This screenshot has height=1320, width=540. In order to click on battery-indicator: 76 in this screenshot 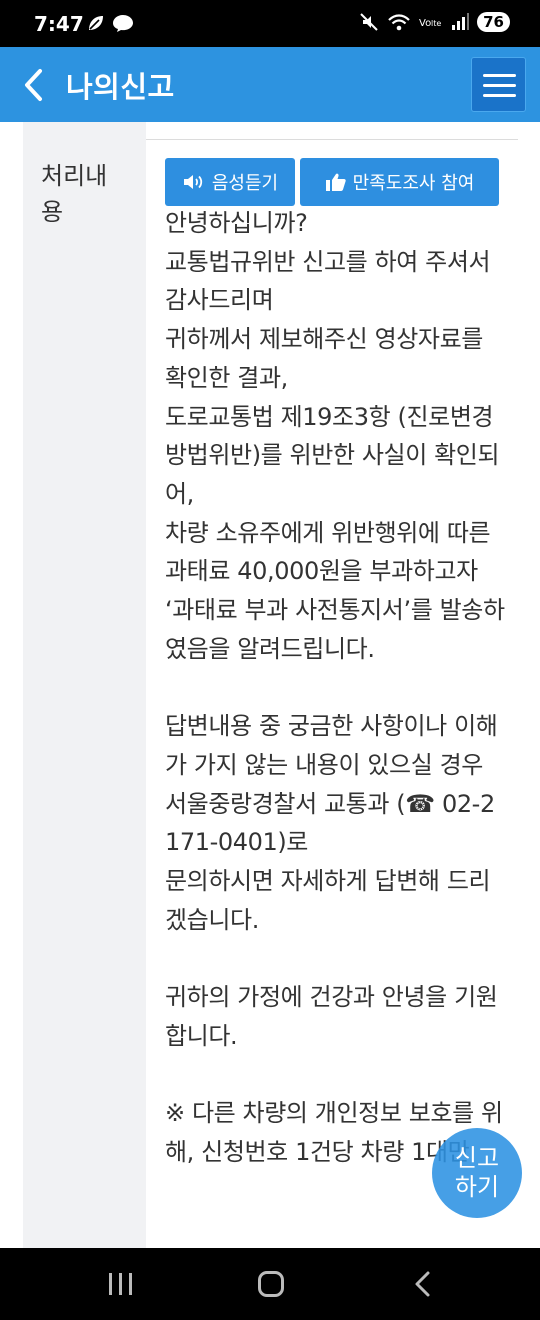, I will do `click(493, 22)`.